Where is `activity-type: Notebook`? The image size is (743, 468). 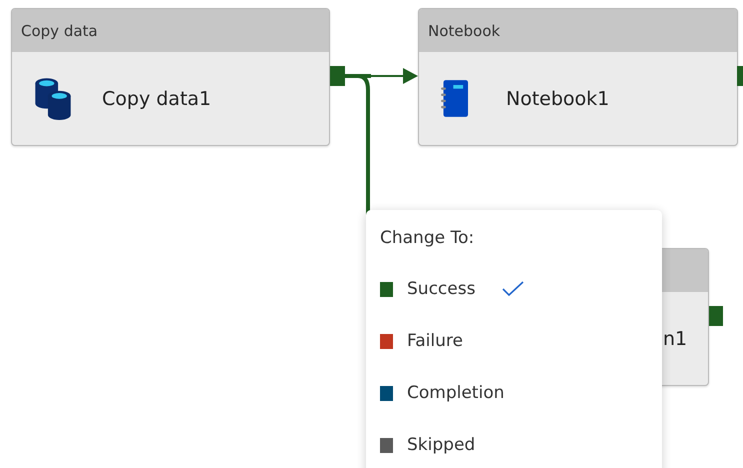 activity-type: Notebook is located at coordinates (464, 31).